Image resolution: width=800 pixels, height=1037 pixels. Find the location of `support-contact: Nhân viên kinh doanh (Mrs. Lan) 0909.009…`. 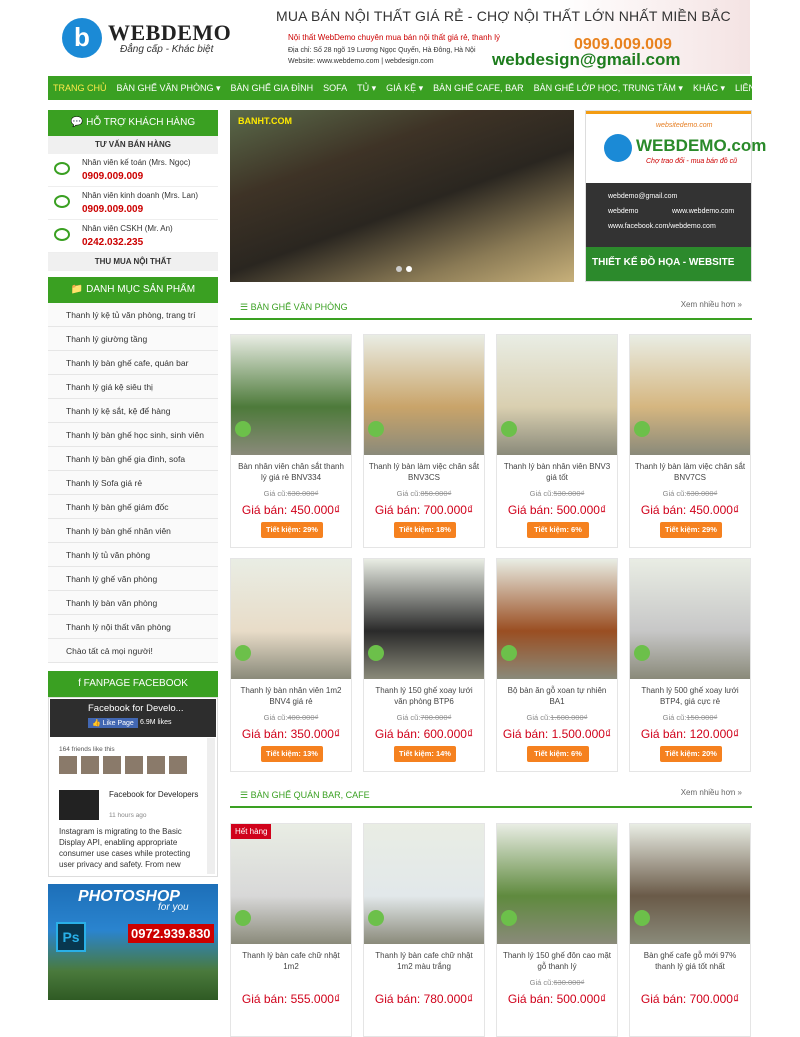

support-contact: Nhân viên kinh doanh (Mrs. Lan) 0909.009… is located at coordinates (133, 203).